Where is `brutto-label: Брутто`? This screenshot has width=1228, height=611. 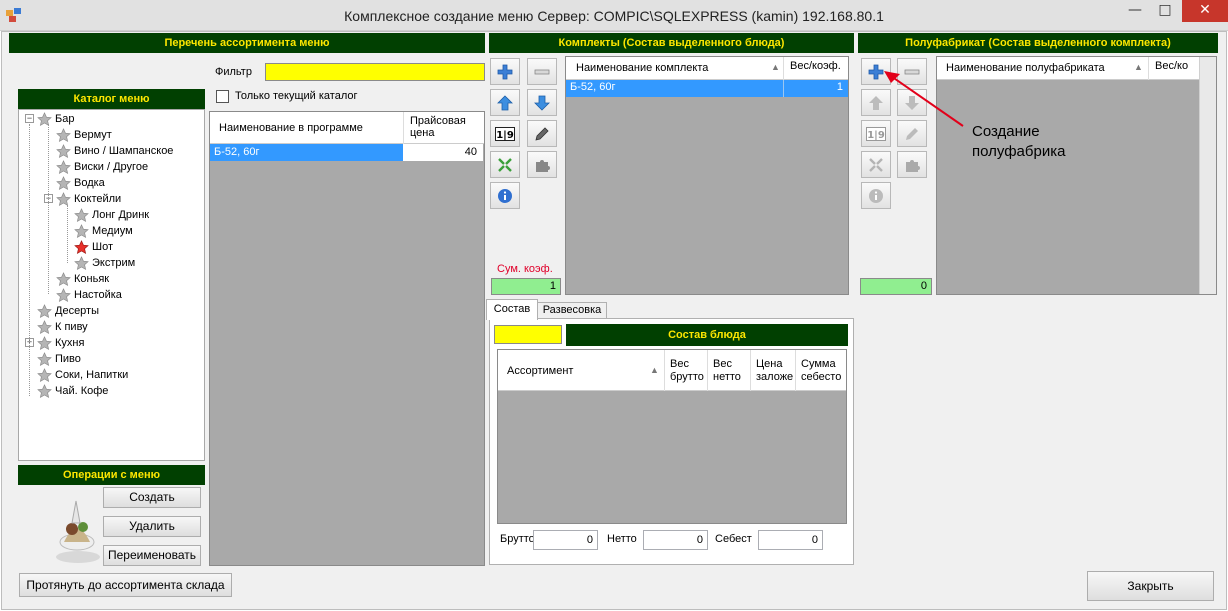 brutto-label: Брутто is located at coordinates (517, 539).